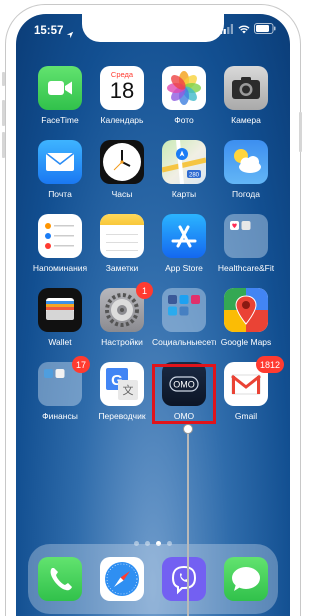 The width and height of the screenshot is (320, 616). I want to click on dock-messages, so click(246, 579).